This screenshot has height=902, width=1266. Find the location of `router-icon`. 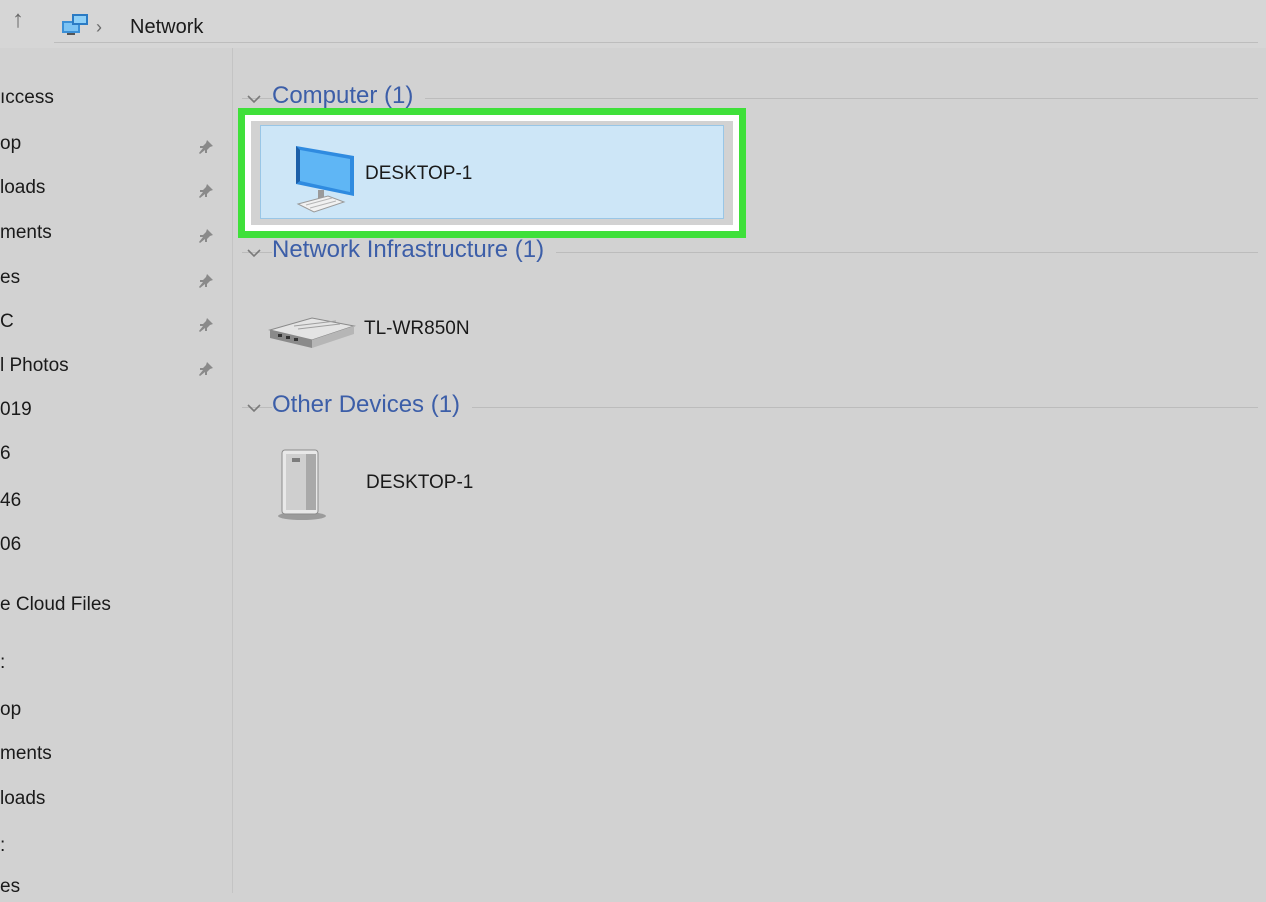

router-icon is located at coordinates (310, 332).